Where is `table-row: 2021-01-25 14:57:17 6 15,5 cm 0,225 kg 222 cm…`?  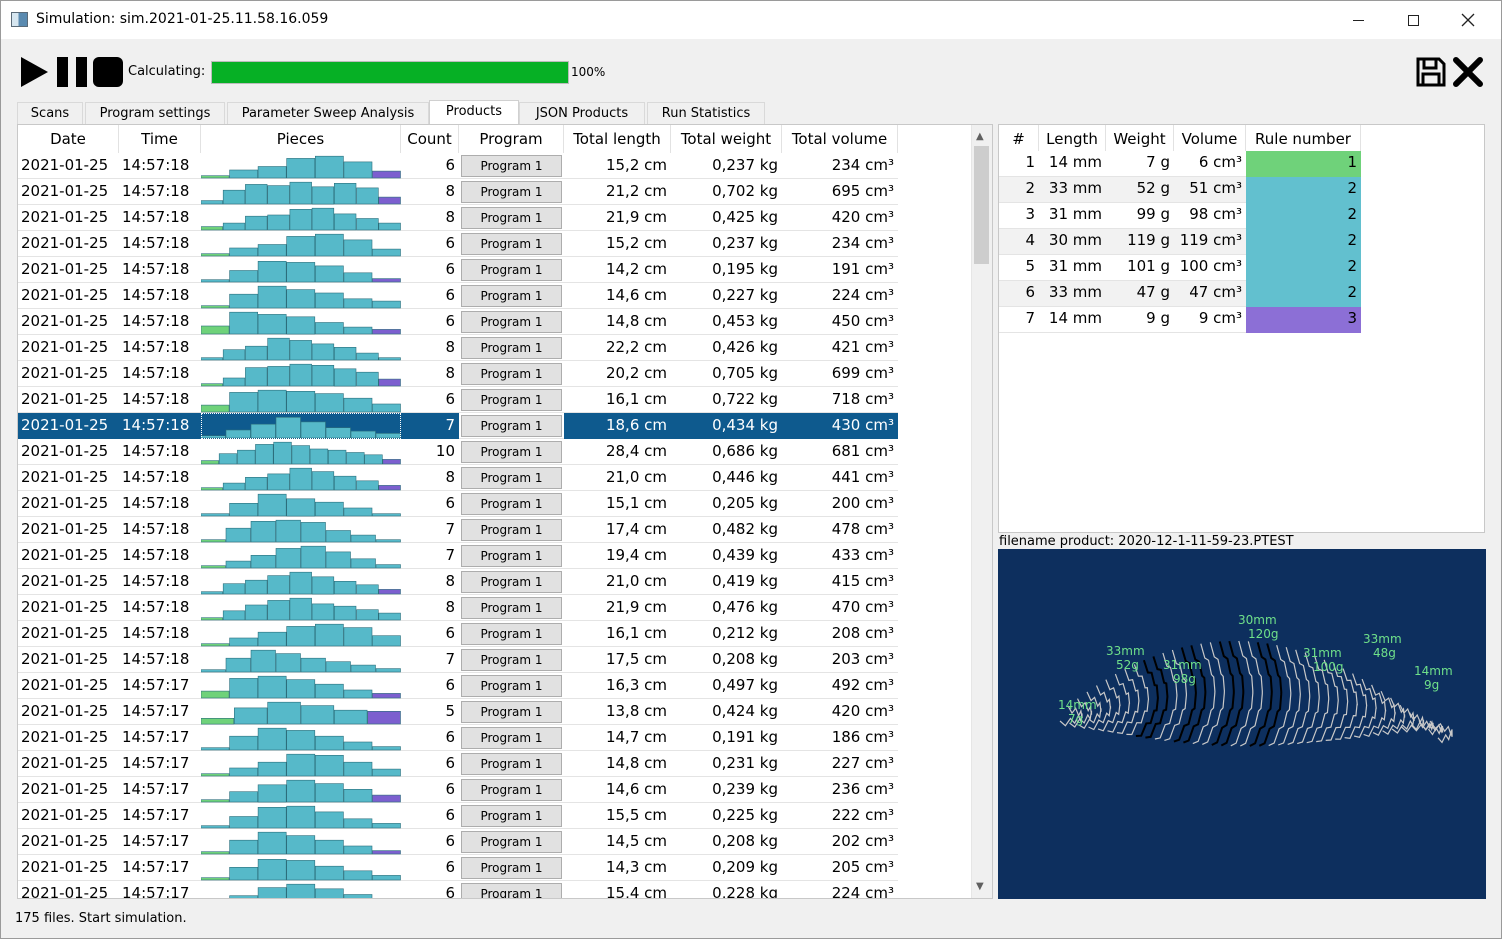
table-row: 2021-01-25 14:57:17 6 15,5 cm 0,225 kg 222 cm… is located at coordinates (458, 816).